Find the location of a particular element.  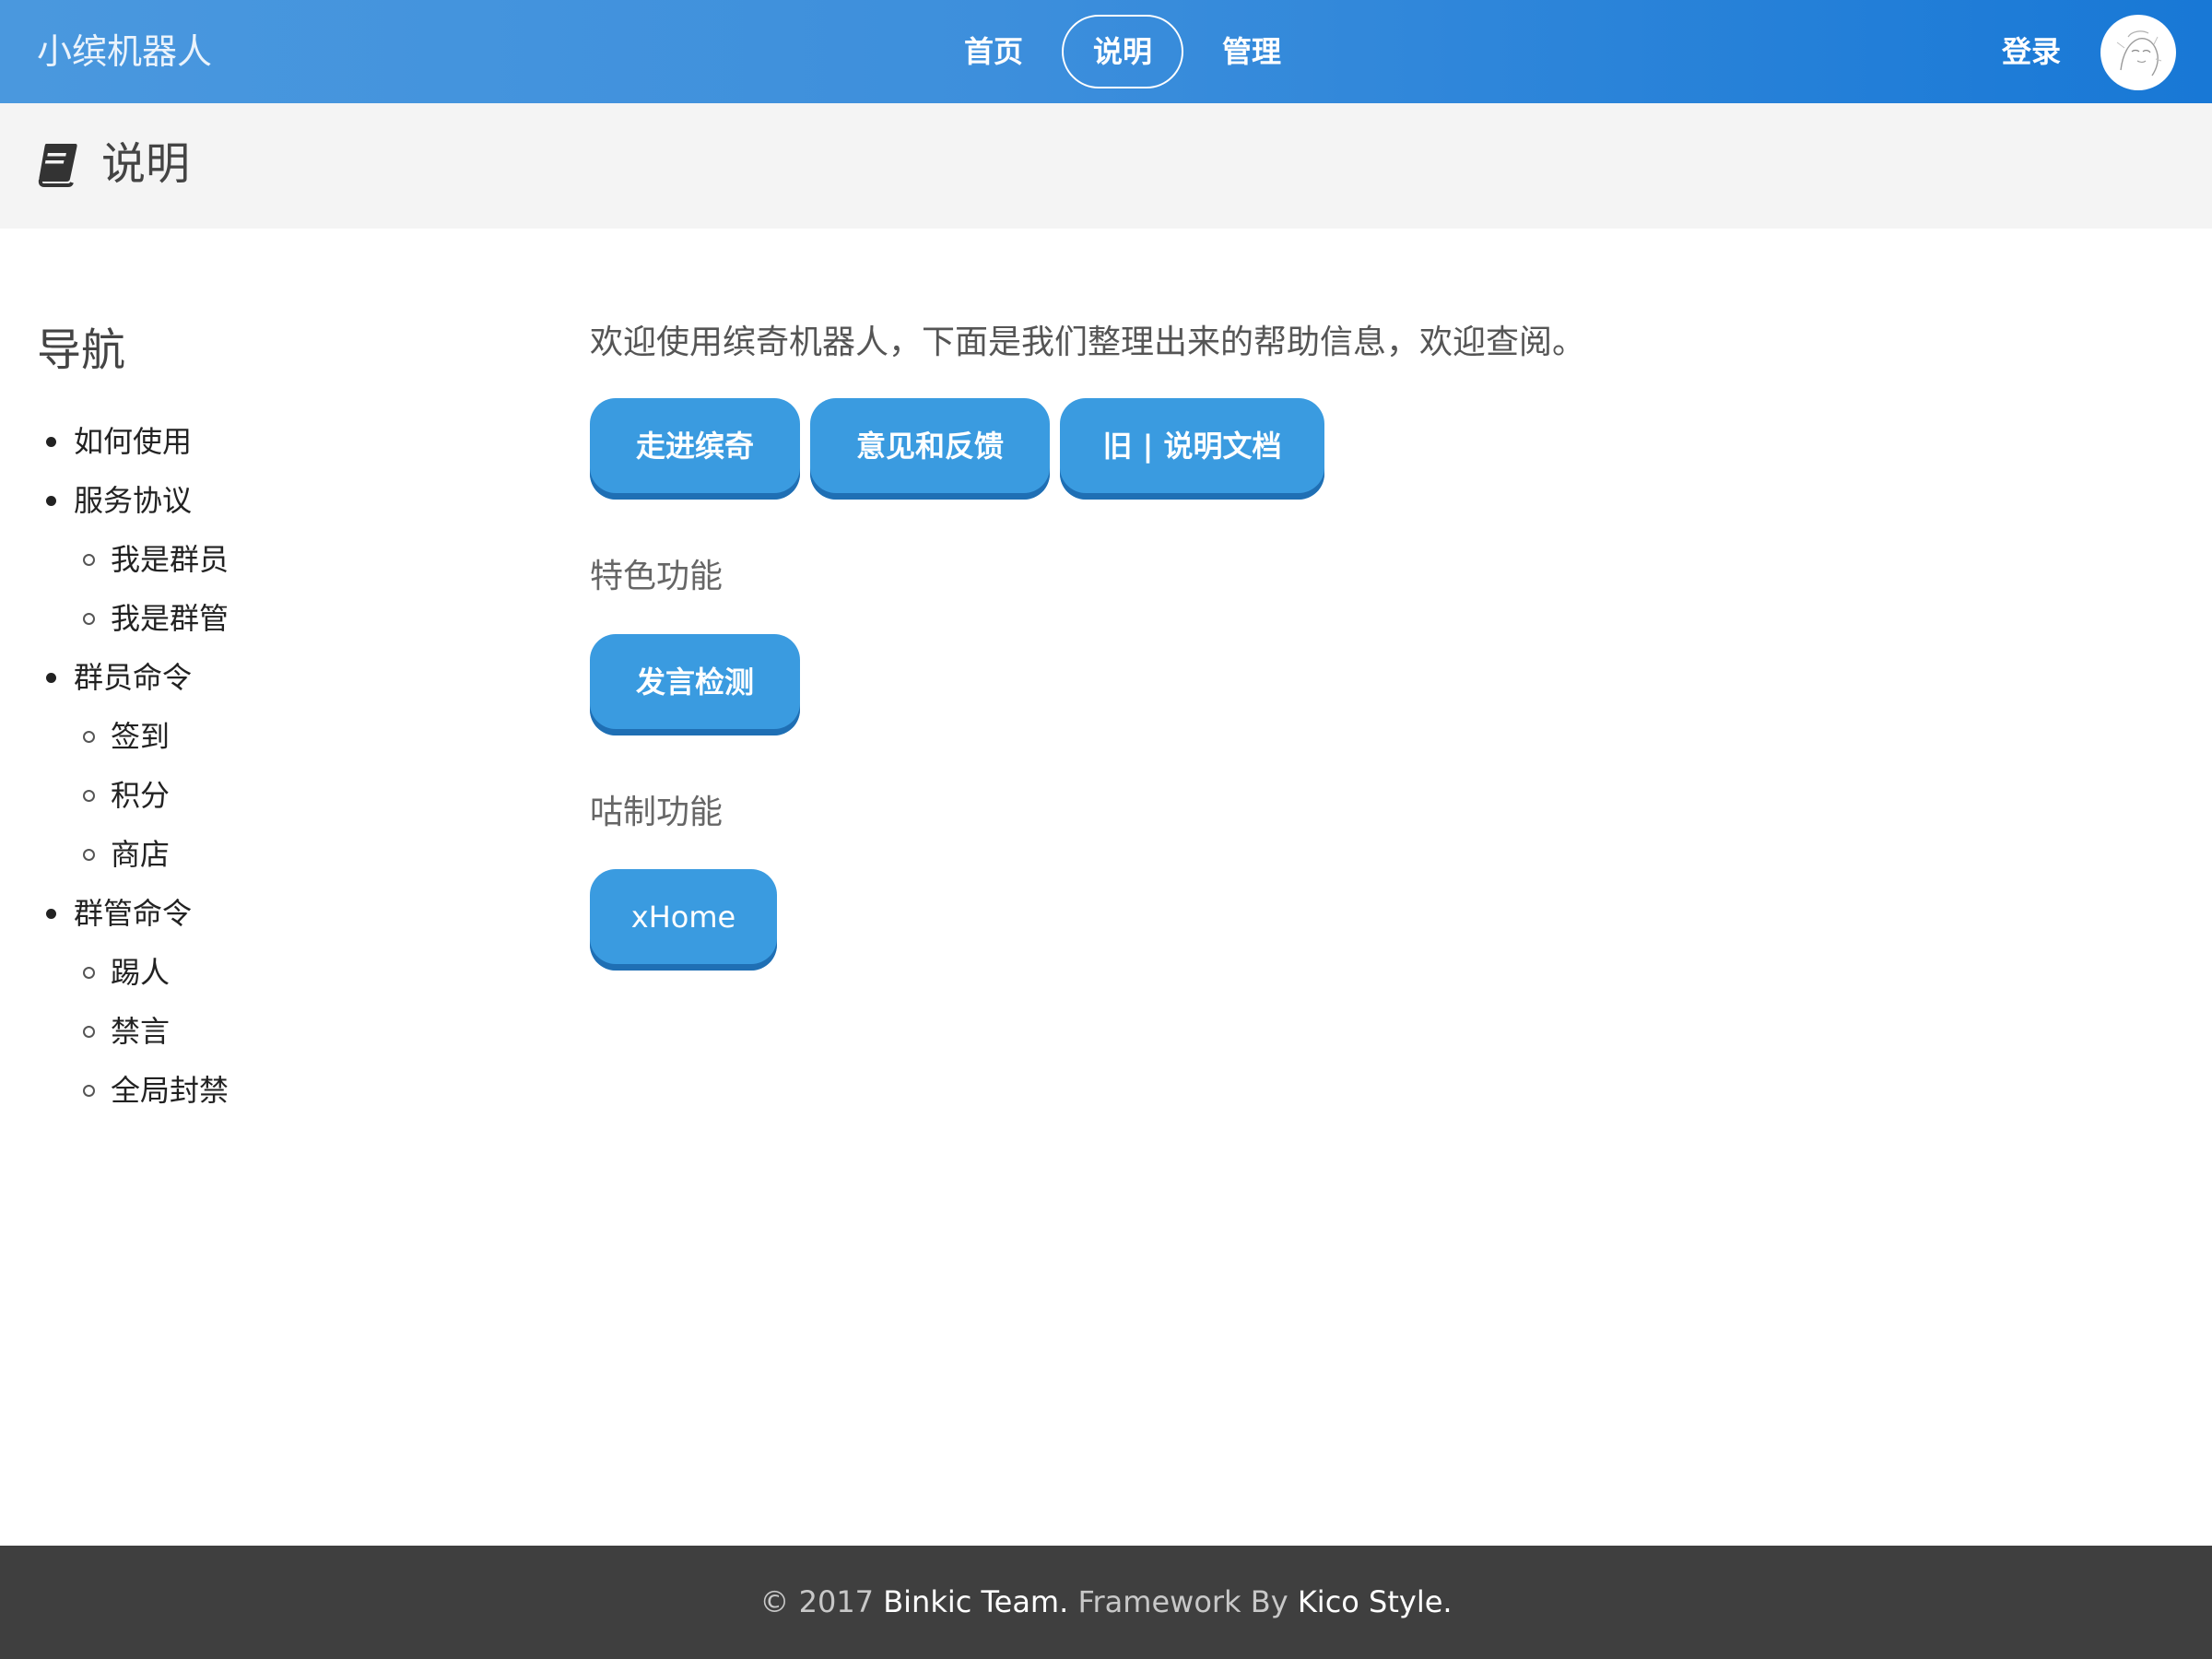

sidebar-item-label: 全局封禁 is located at coordinates (170, 1090).